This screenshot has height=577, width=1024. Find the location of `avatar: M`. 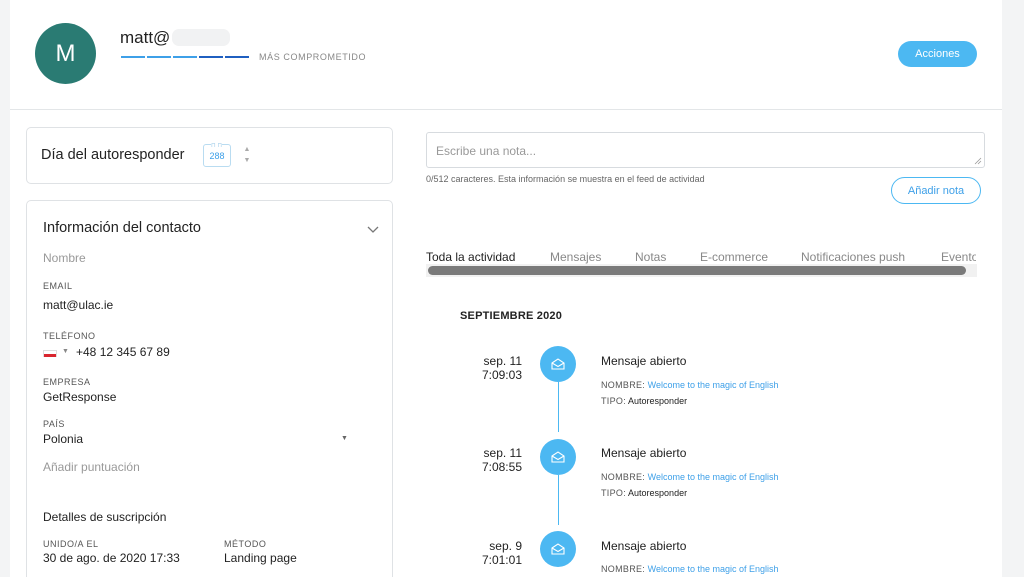

avatar: M is located at coordinates (65, 53).